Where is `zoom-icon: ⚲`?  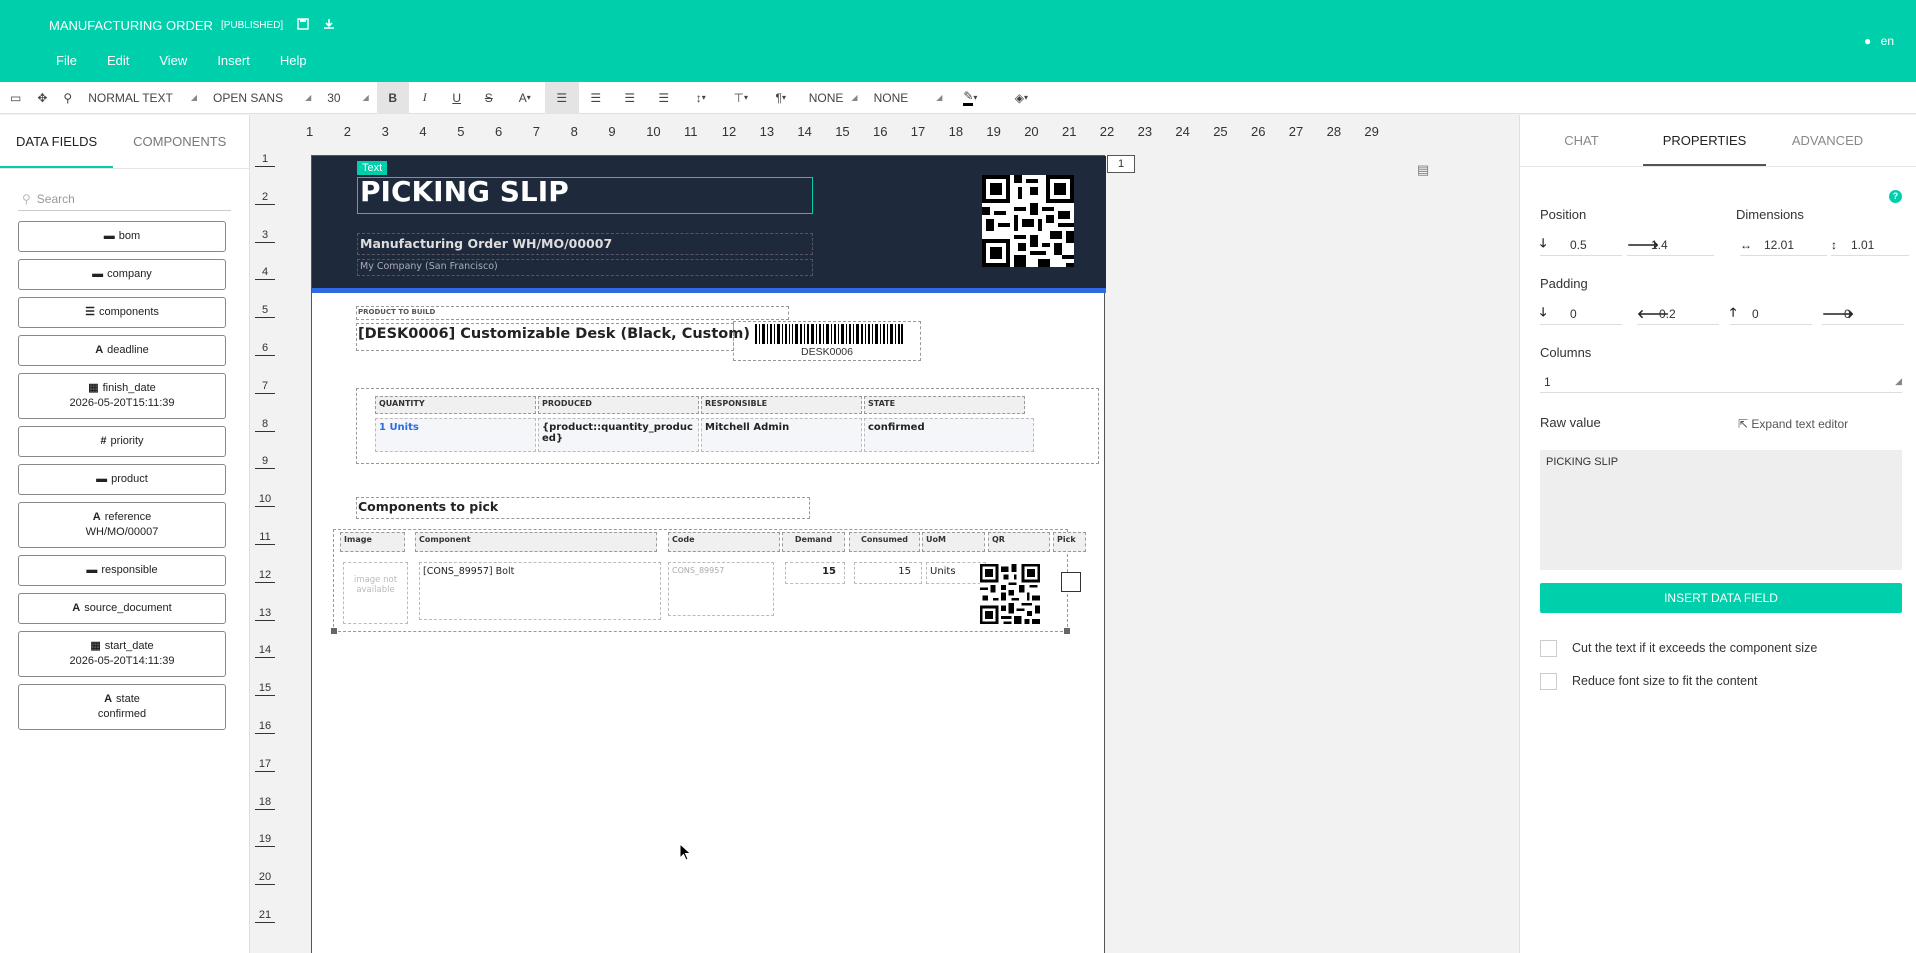
zoom-icon: ⚲ is located at coordinates (67, 98).